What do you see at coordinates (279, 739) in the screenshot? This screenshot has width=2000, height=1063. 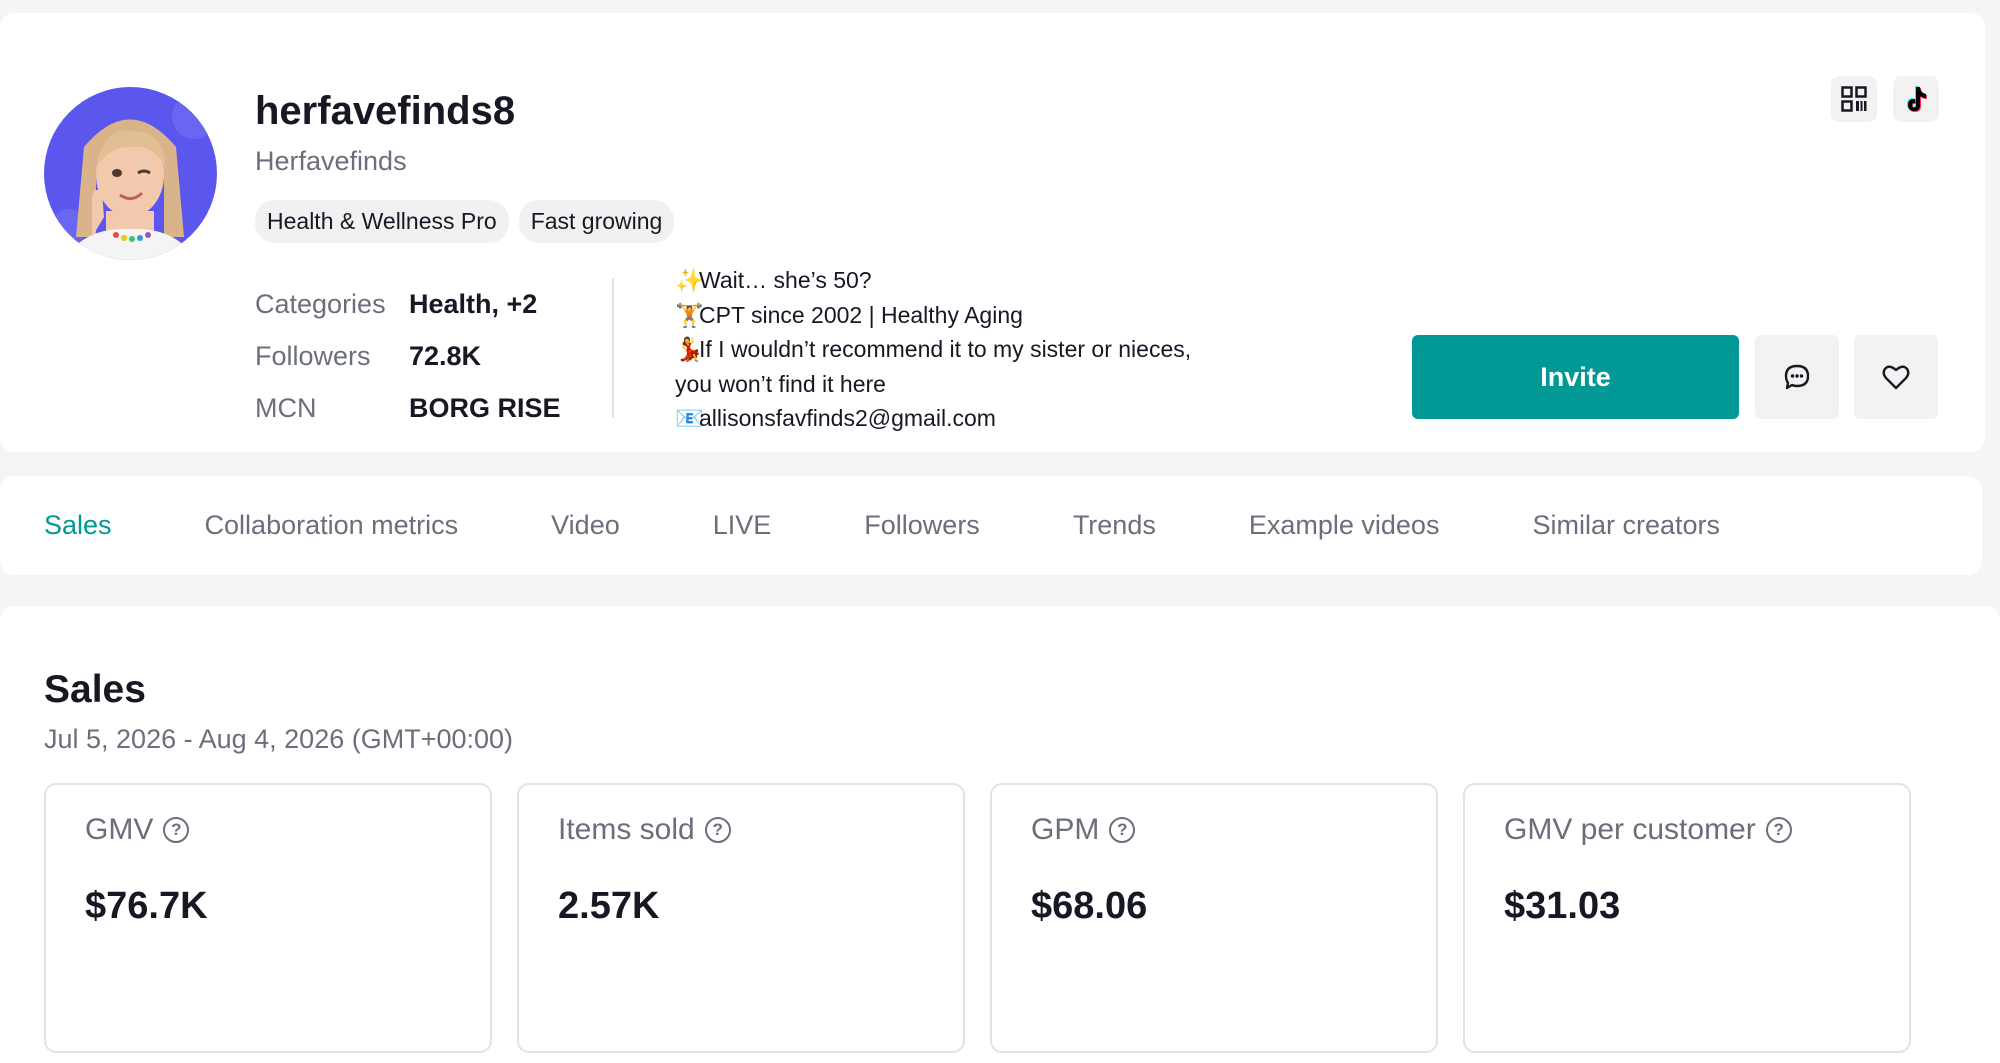 I see `date-range: Jul 5, 2026 - Aug 4, 2026 (GMT+00:00)` at bounding box center [279, 739].